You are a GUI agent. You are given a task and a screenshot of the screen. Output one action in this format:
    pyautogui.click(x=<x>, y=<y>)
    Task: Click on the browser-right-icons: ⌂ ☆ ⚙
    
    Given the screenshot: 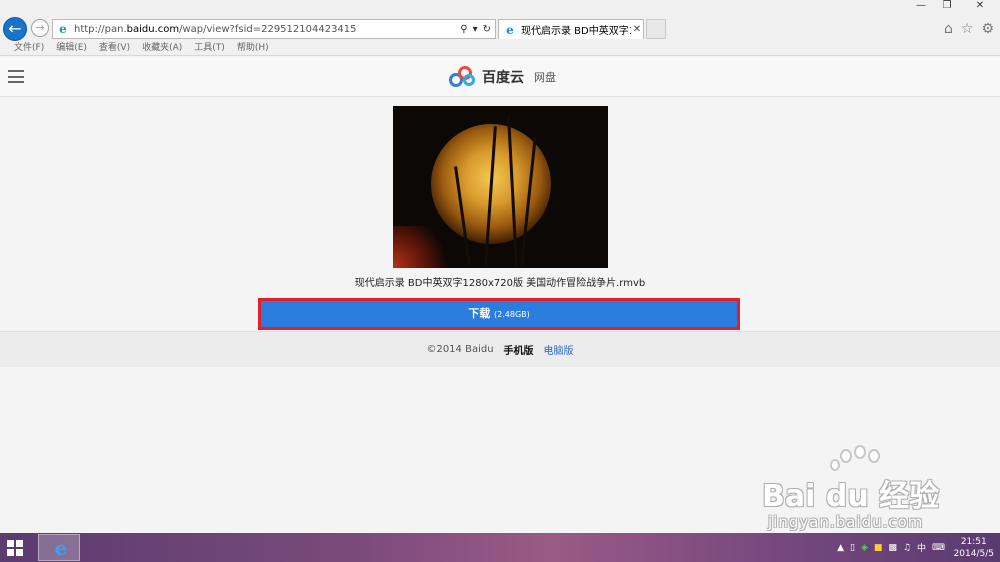 What is the action you would take?
    pyautogui.click(x=969, y=29)
    